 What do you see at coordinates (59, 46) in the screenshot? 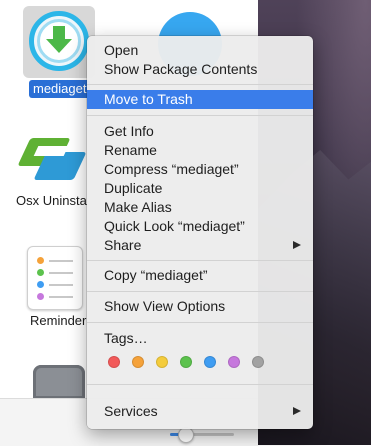
I see `download-arrow-head-icon` at bounding box center [59, 46].